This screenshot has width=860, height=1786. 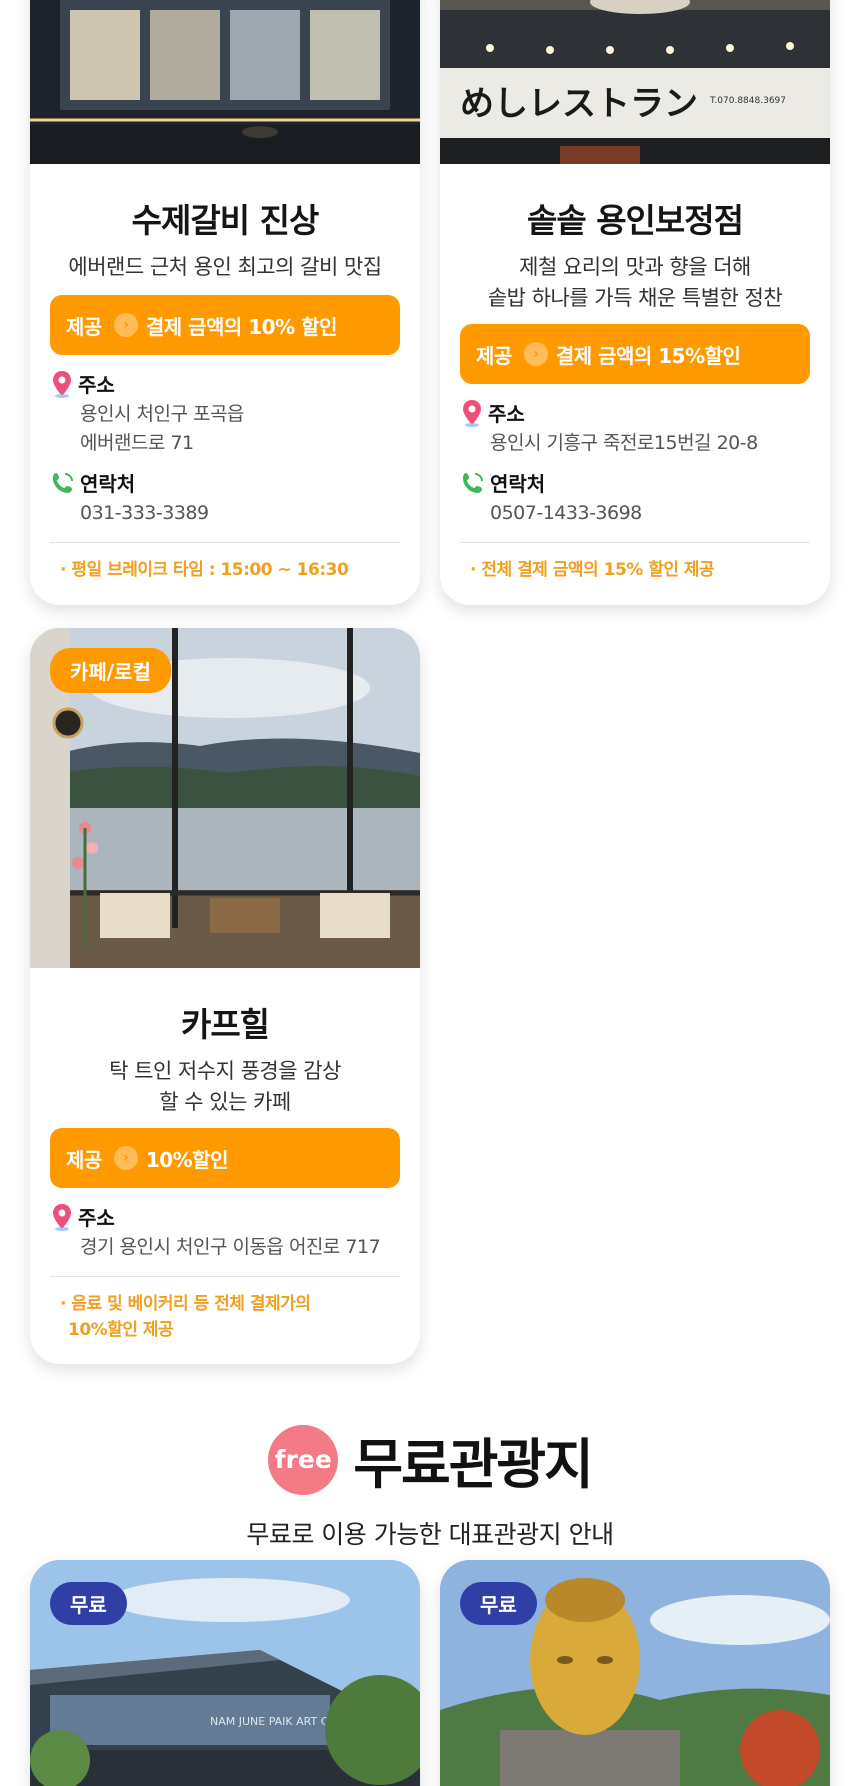 I want to click on free-attraction-card: NAM JUNE PAIK ART CENTER 무료, so click(x=225, y=1673).